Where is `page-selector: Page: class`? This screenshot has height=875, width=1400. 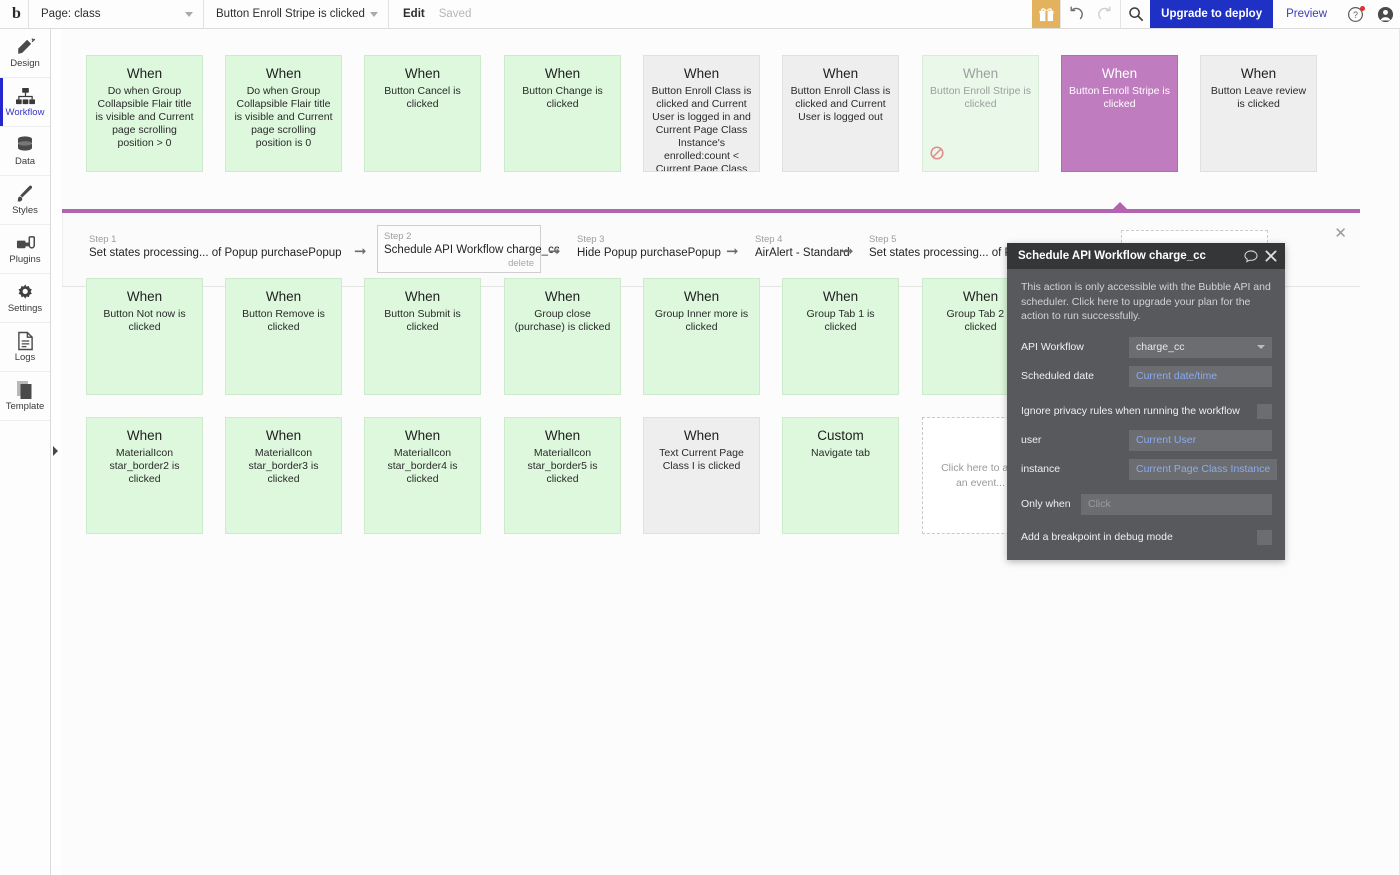 page-selector: Page: class is located at coordinates (115, 14).